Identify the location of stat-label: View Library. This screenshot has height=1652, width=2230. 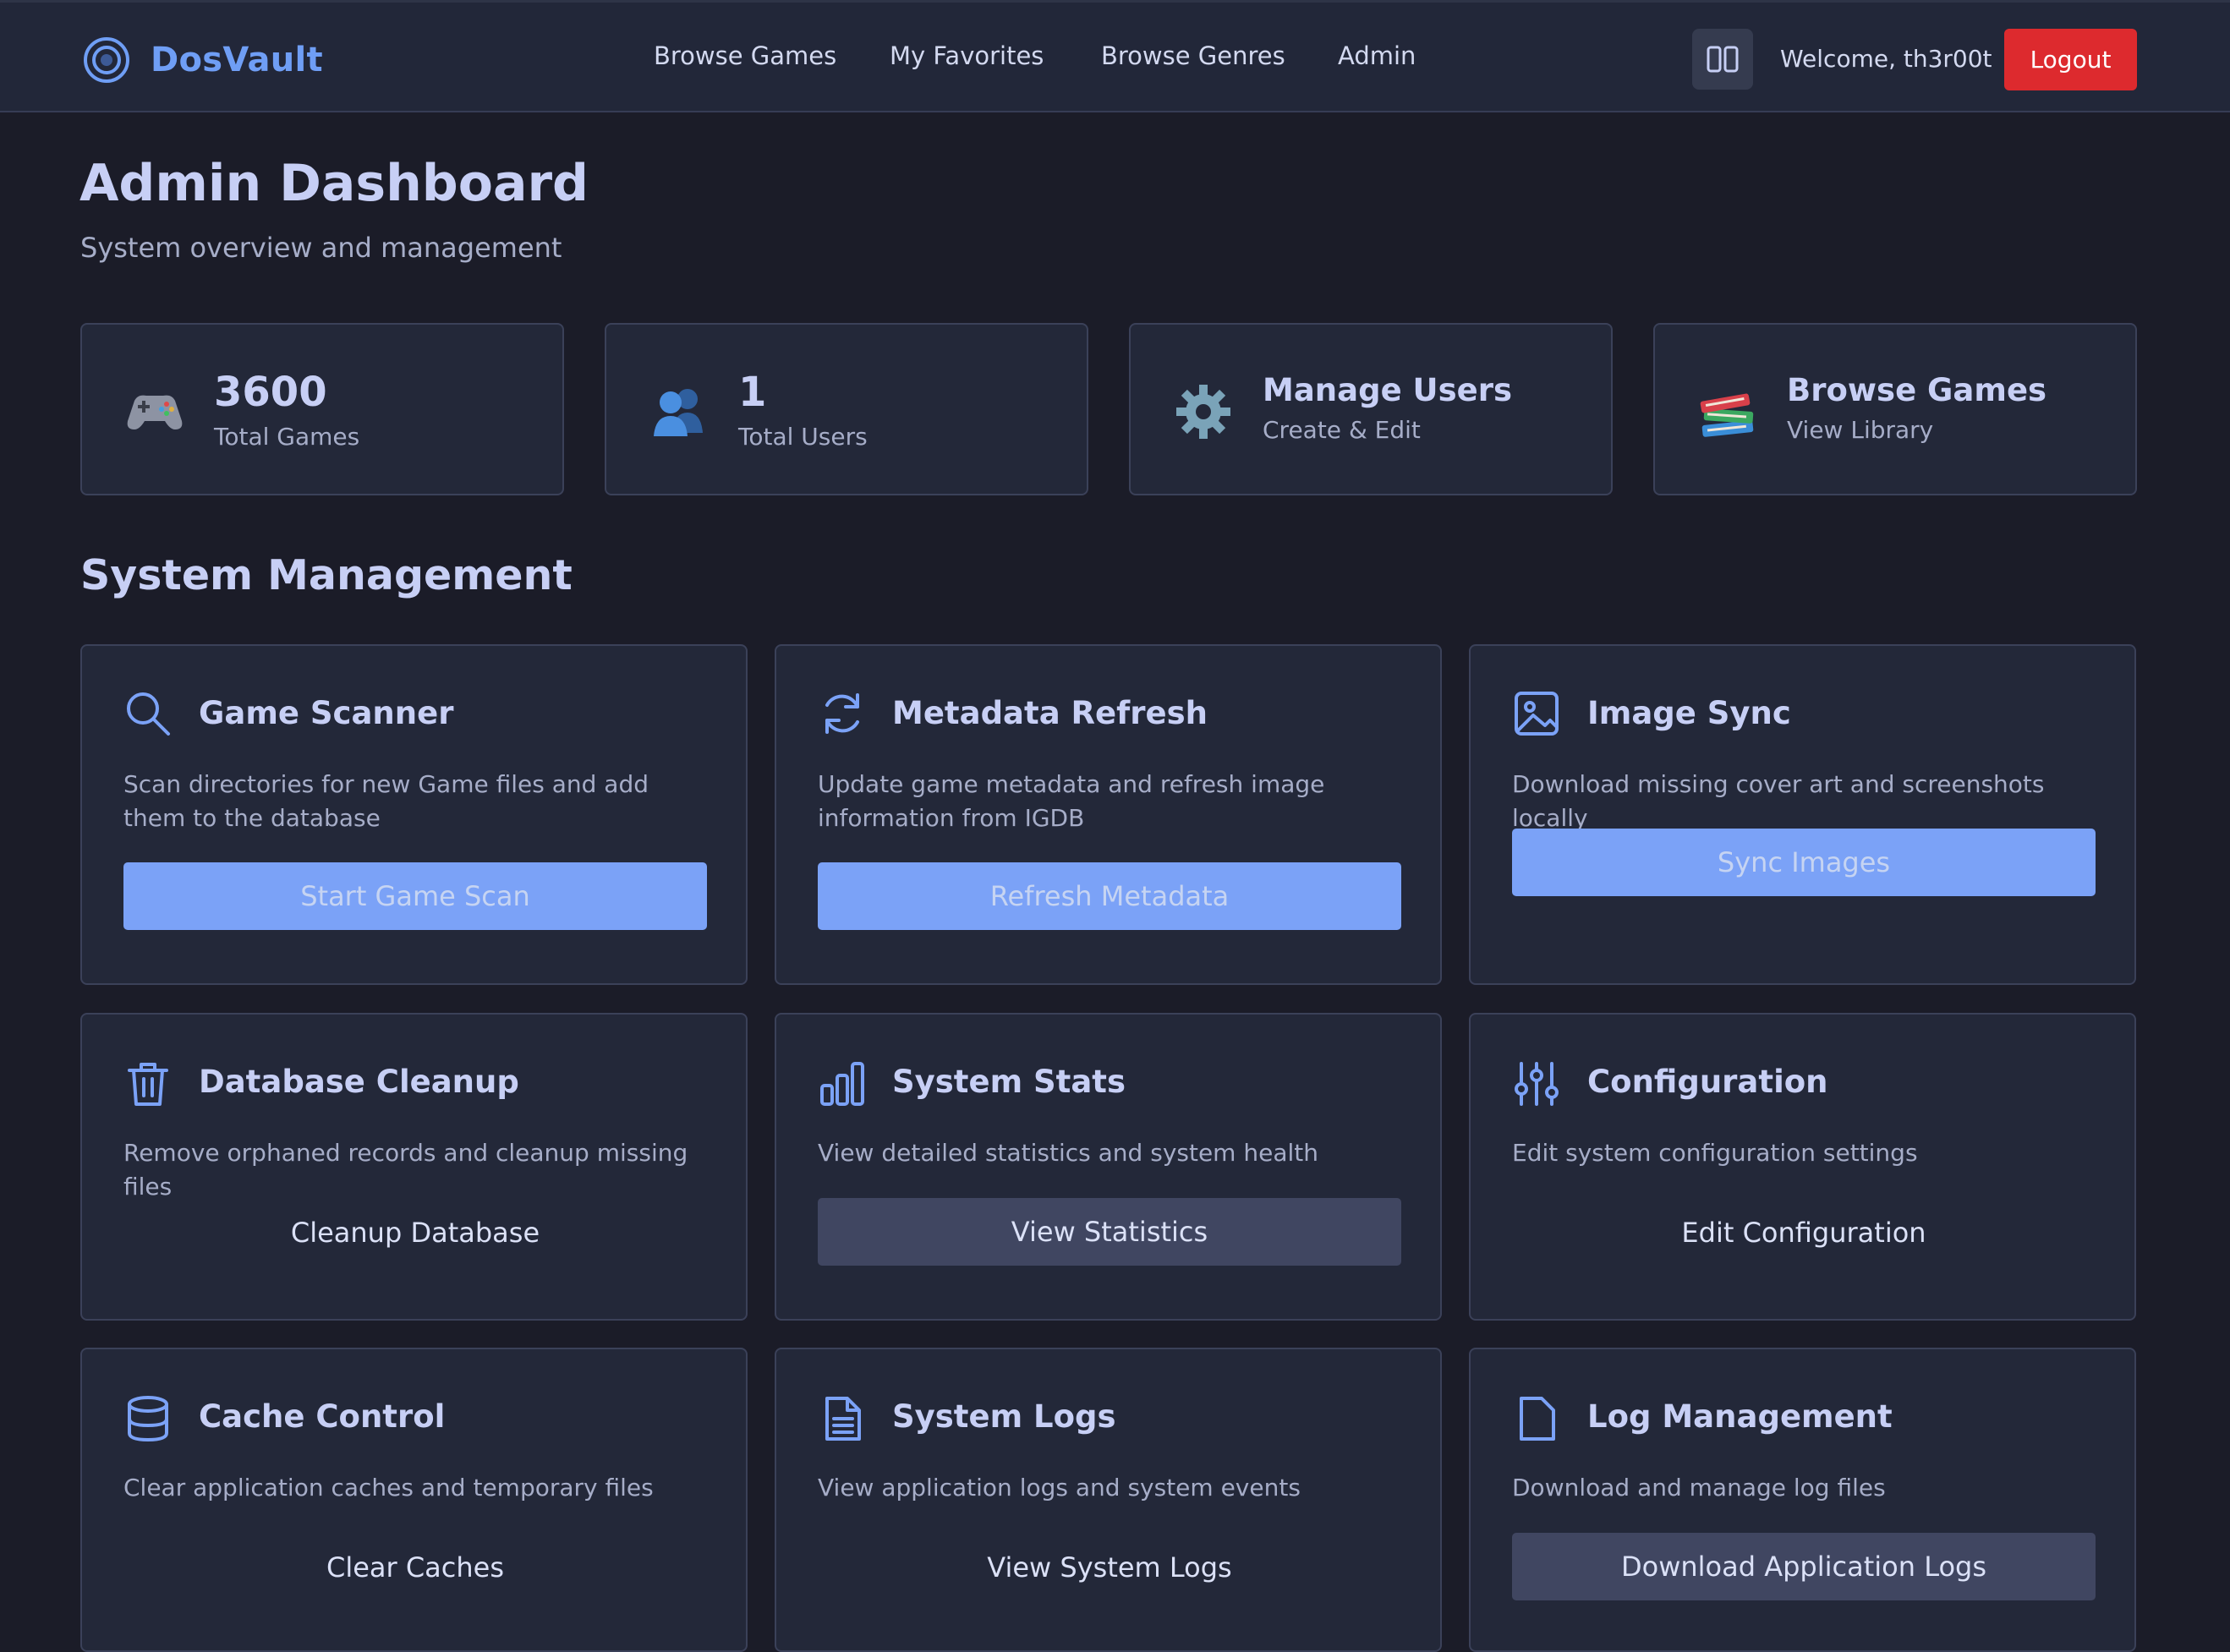
(1860, 430).